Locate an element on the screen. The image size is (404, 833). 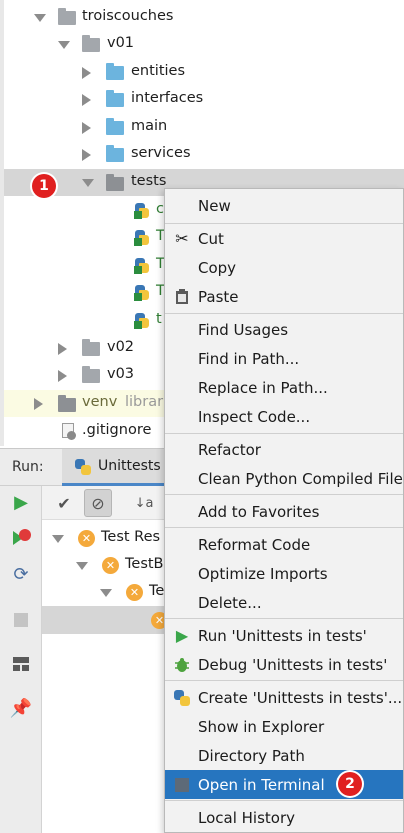
menu-item-add-to-favorites: Add to Favorites is located at coordinates (284, 511).